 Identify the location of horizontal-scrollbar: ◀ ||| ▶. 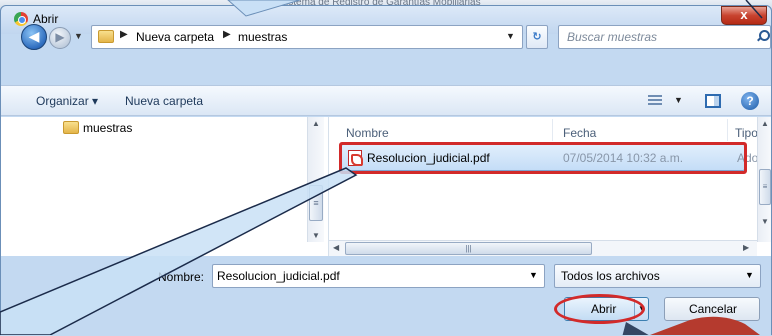
(543, 248).